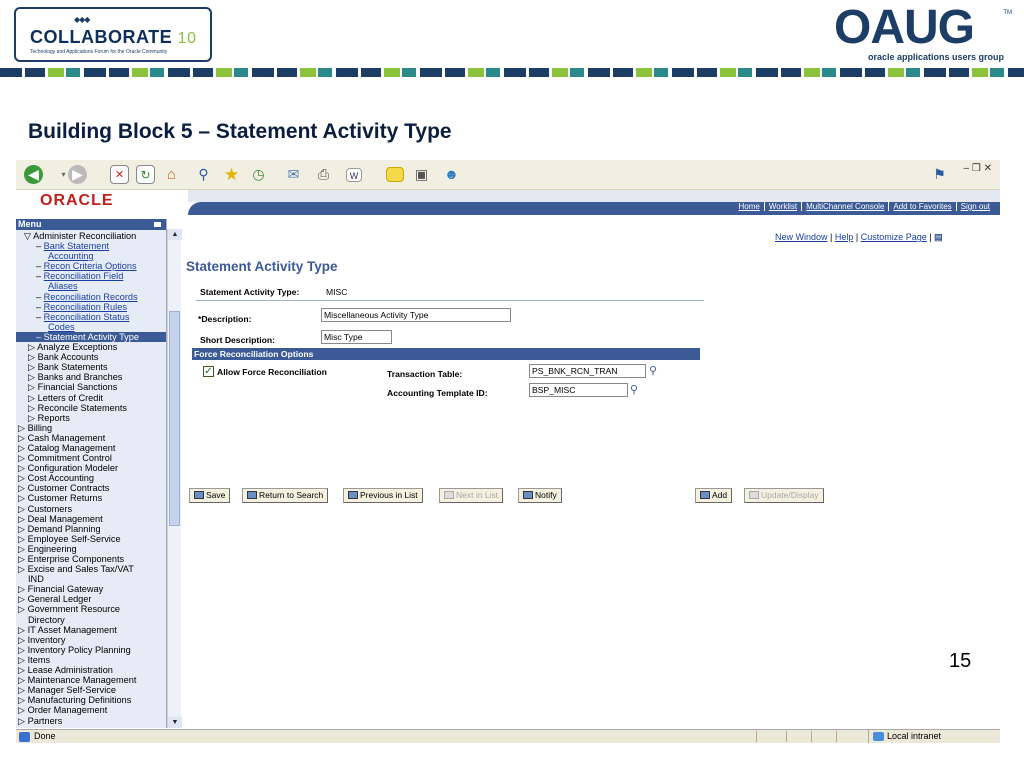 This screenshot has width=1024, height=768. I want to click on top-nav-link: Worklist, so click(783, 206).